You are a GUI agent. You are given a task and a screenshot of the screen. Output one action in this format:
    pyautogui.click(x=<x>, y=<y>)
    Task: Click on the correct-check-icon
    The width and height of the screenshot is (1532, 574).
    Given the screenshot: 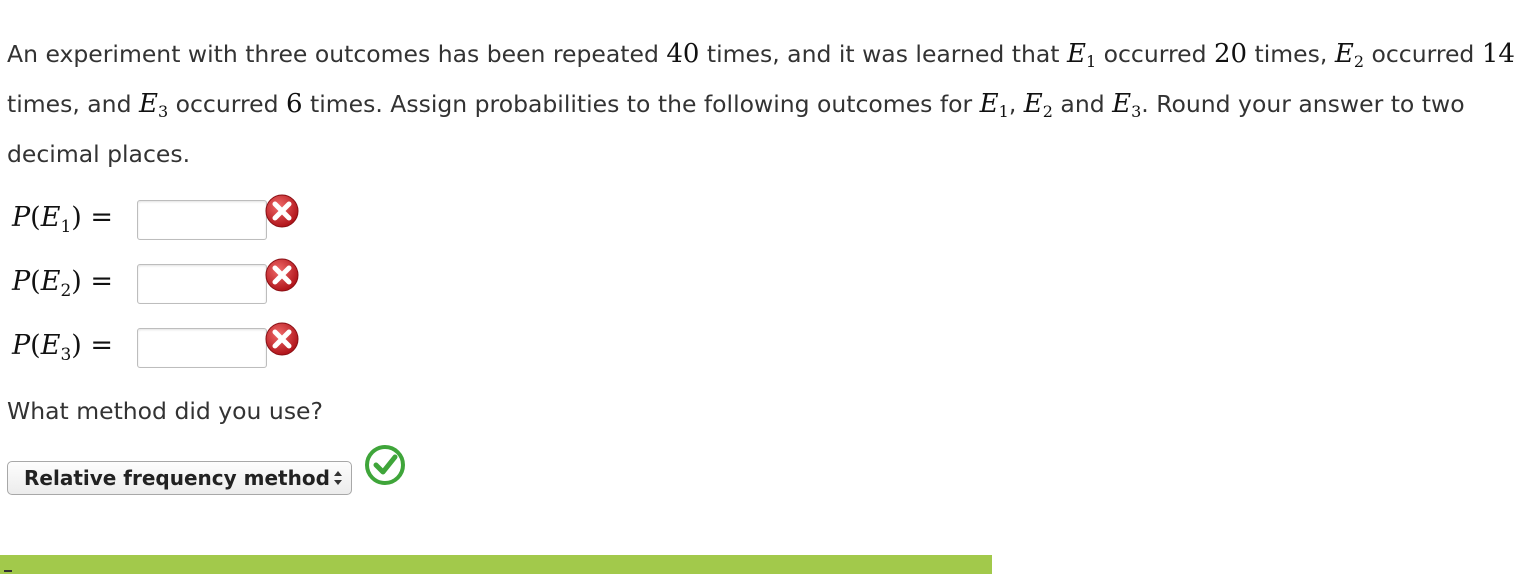 What is the action you would take?
    pyautogui.click(x=385, y=465)
    